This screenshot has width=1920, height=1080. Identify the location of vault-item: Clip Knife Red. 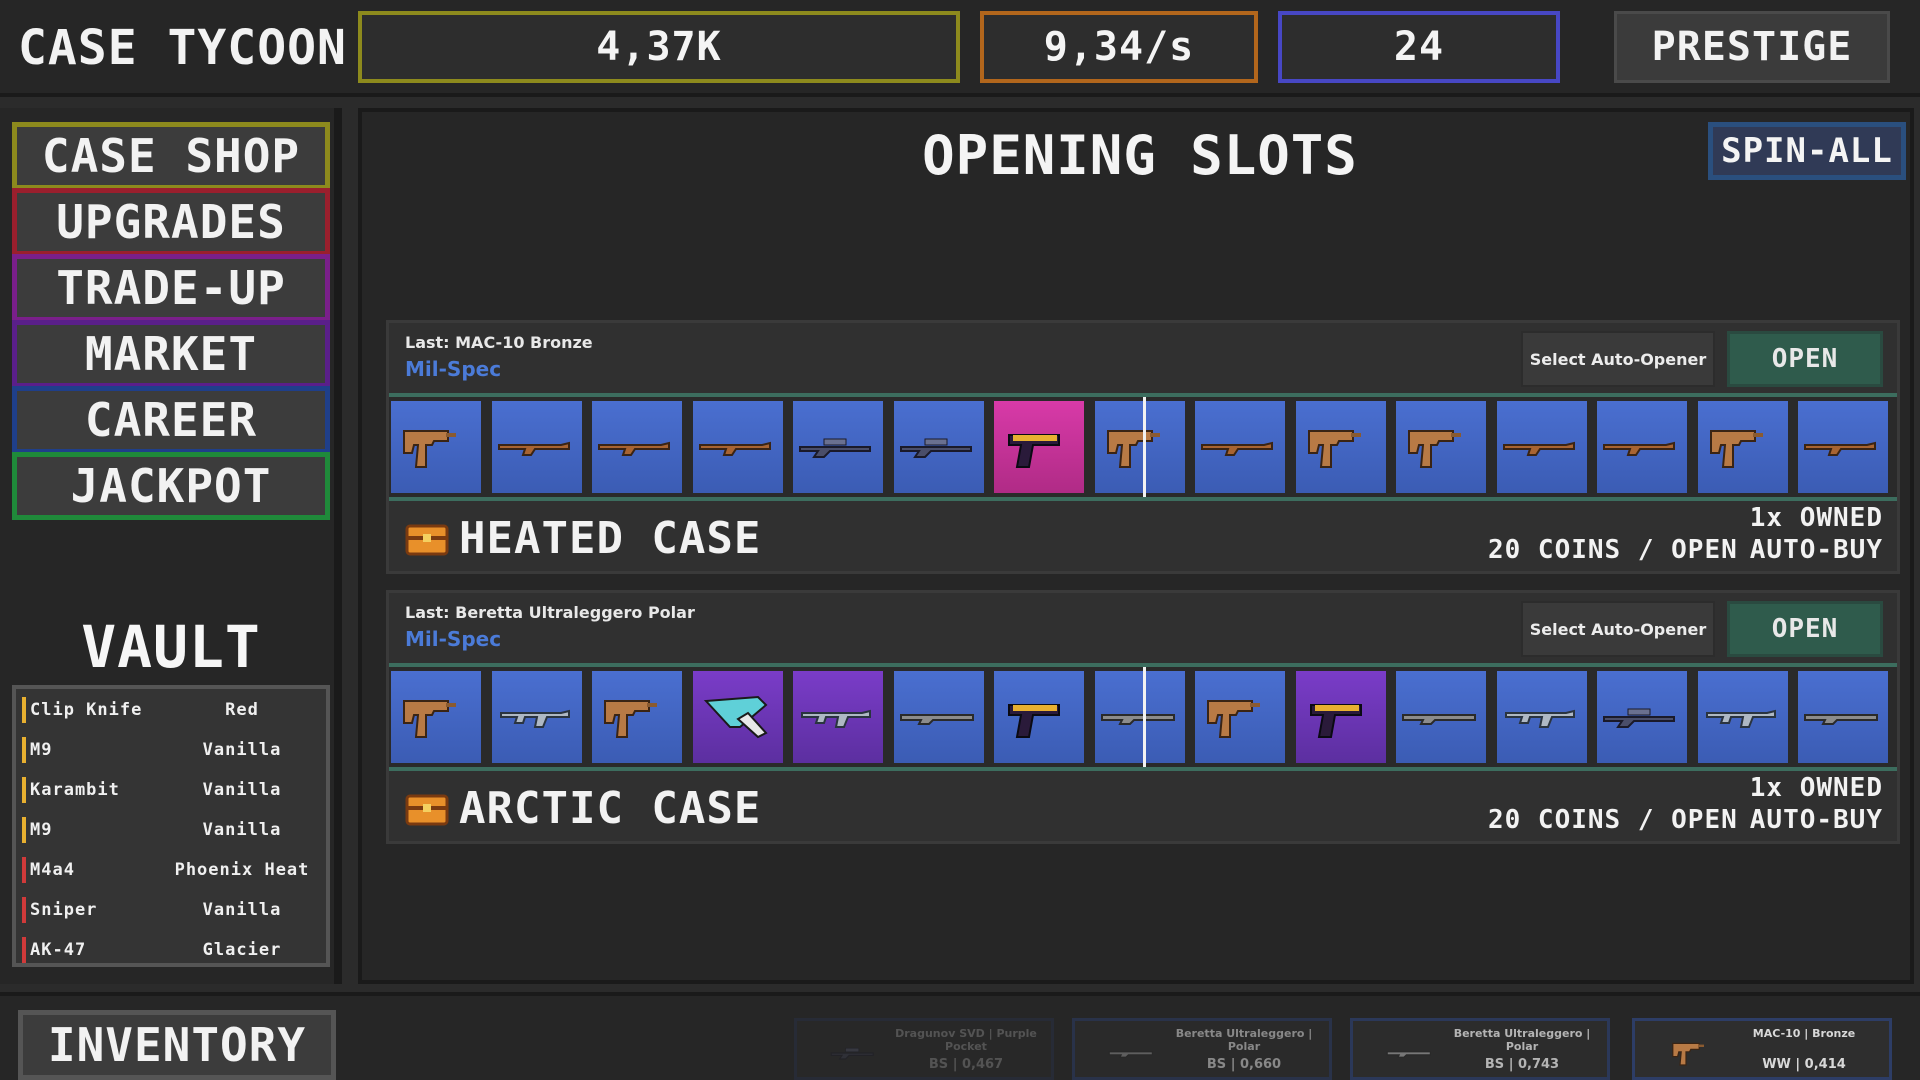
(172, 710).